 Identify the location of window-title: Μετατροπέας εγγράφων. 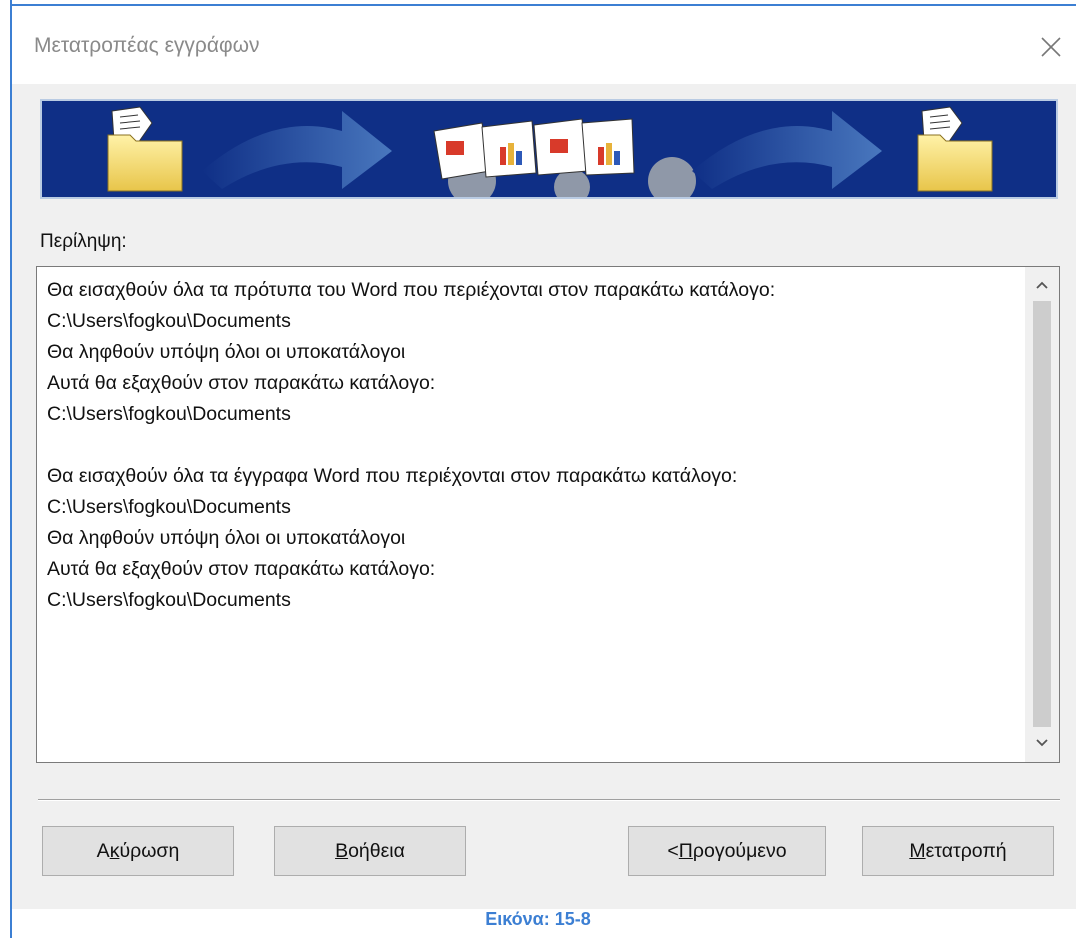
(147, 45).